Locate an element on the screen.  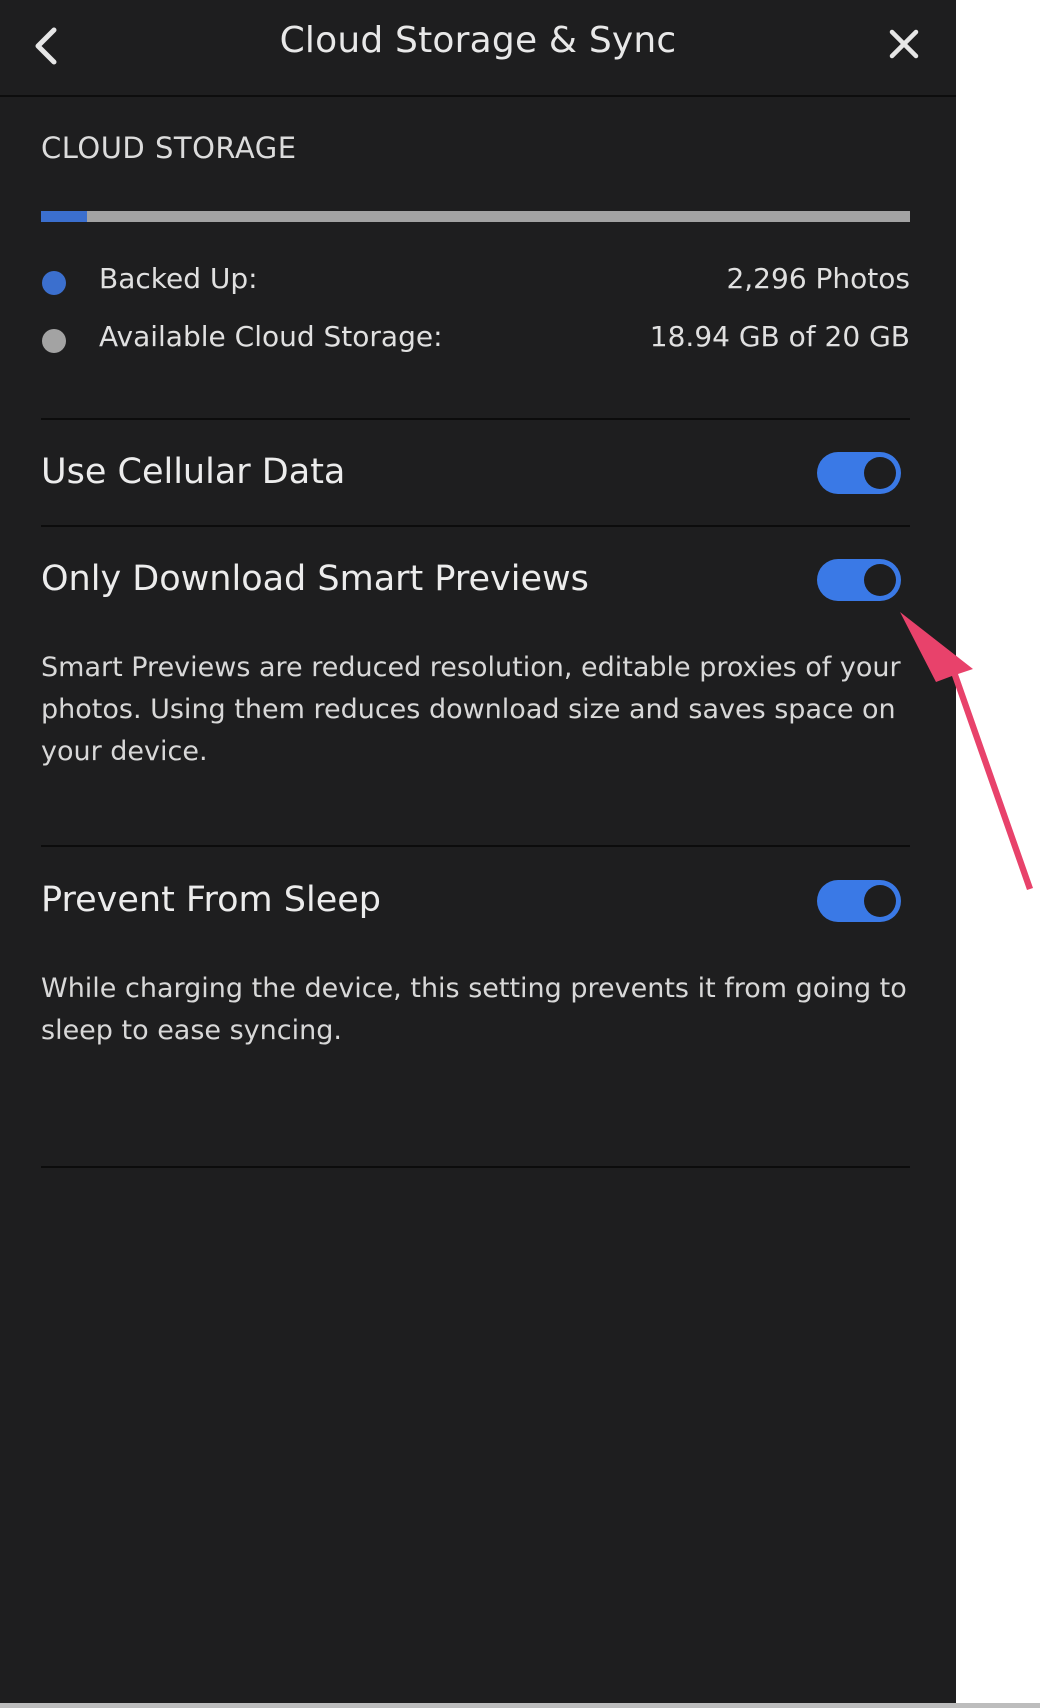
backed-up-label: Backed Up: is located at coordinates (178, 278).